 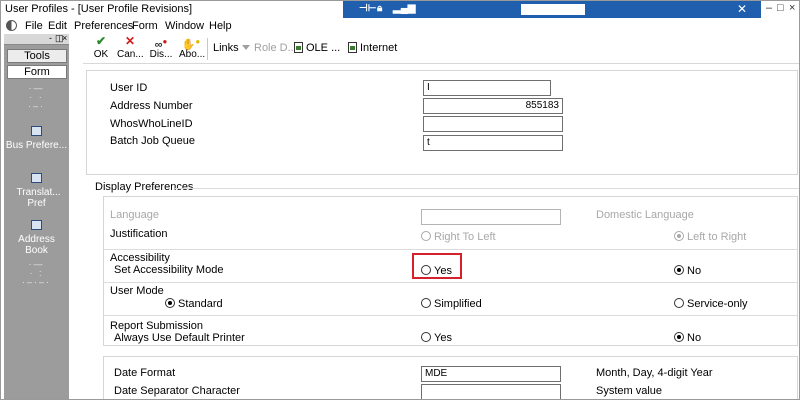 I want to click on panel-minimize-icon: -, so click(x=50, y=38).